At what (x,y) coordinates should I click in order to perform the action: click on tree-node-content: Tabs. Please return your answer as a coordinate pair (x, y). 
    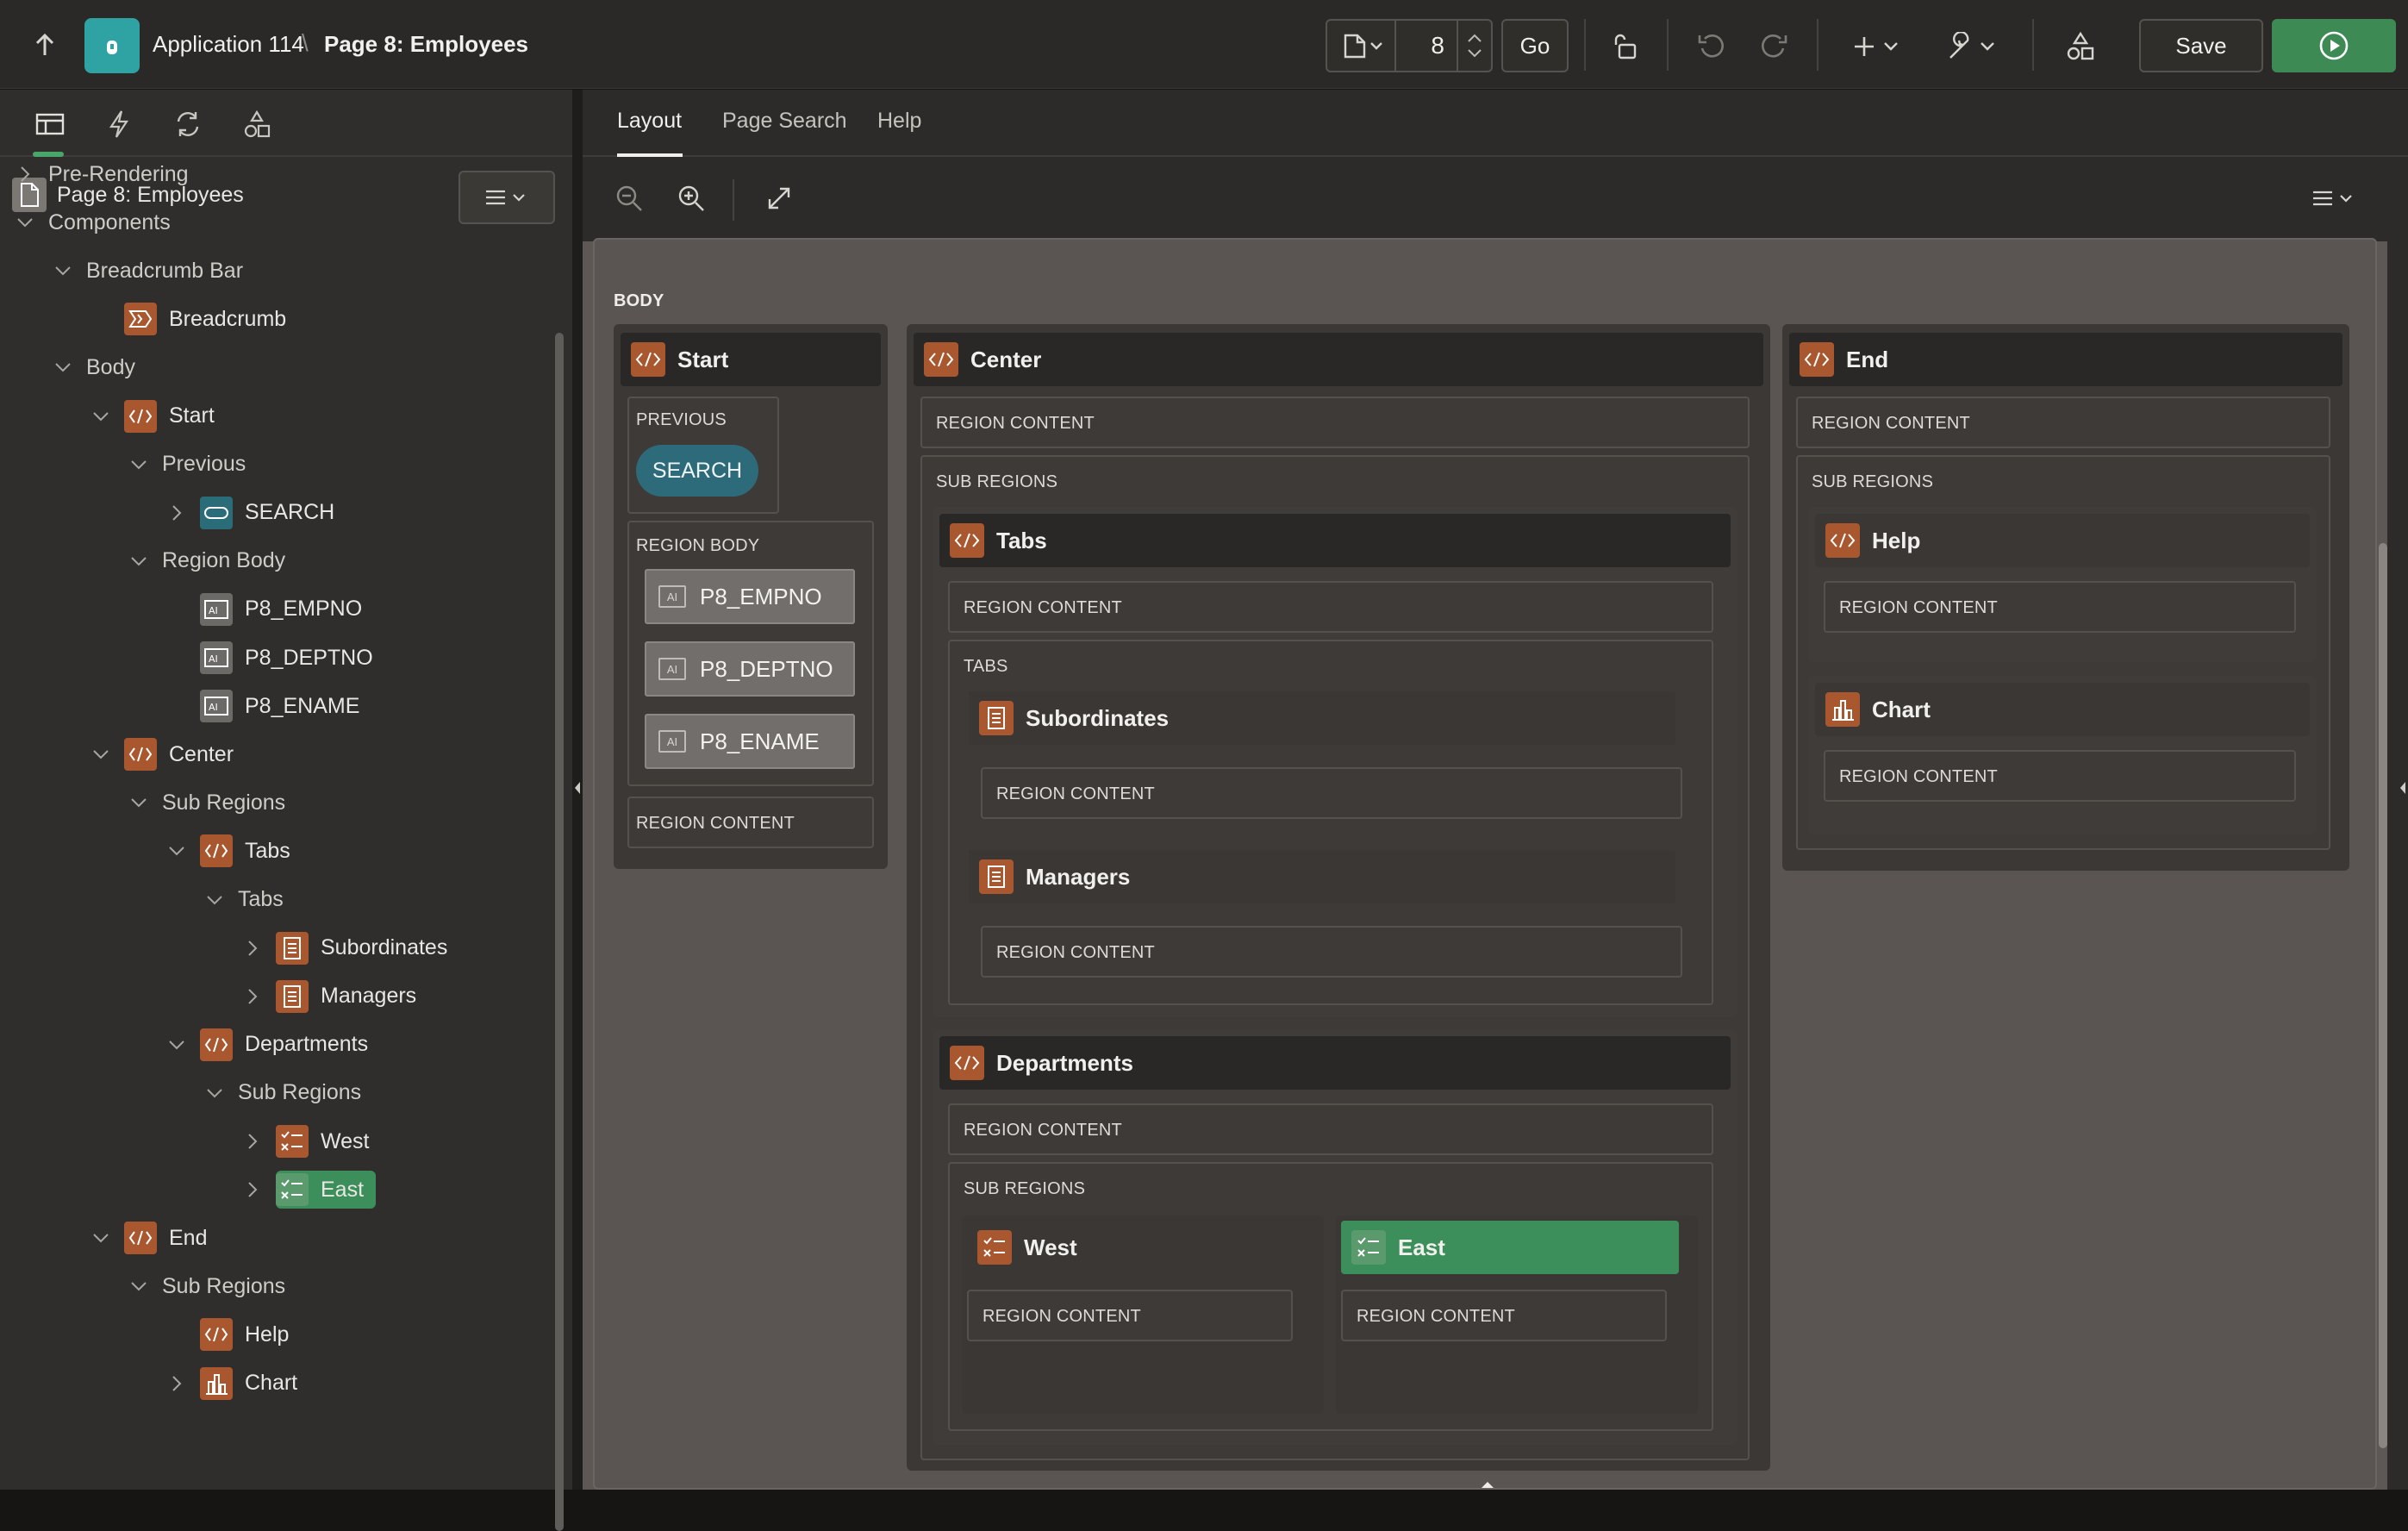
    Looking at the image, I should click on (245, 851).